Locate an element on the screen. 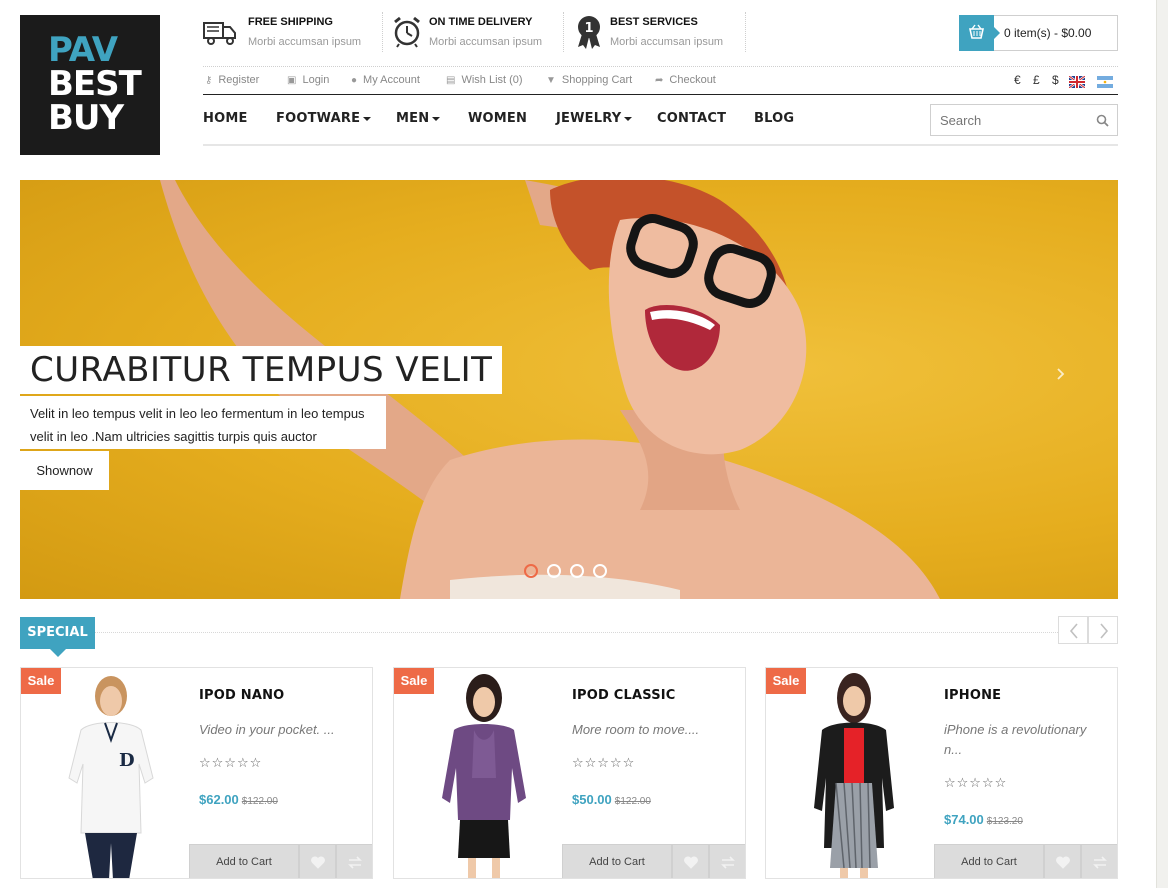 This screenshot has height=888, width=1168. slider-pagination is located at coordinates (569, 572).